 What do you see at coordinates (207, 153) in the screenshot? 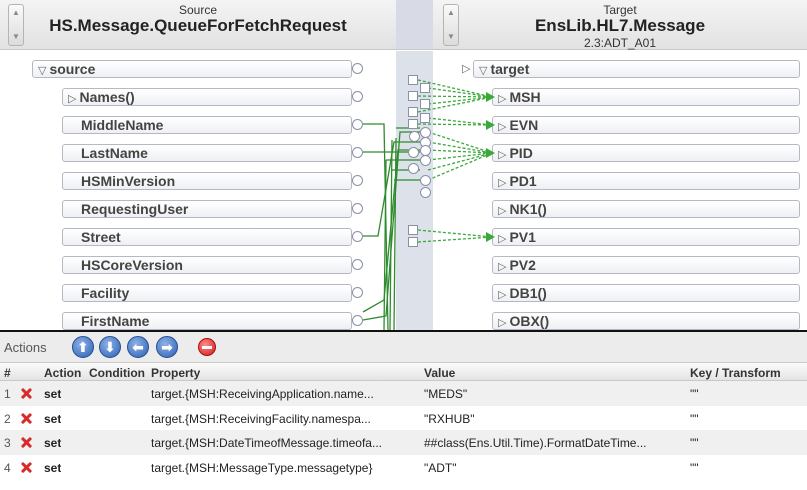
I see `source-field-lastname: LastName` at bounding box center [207, 153].